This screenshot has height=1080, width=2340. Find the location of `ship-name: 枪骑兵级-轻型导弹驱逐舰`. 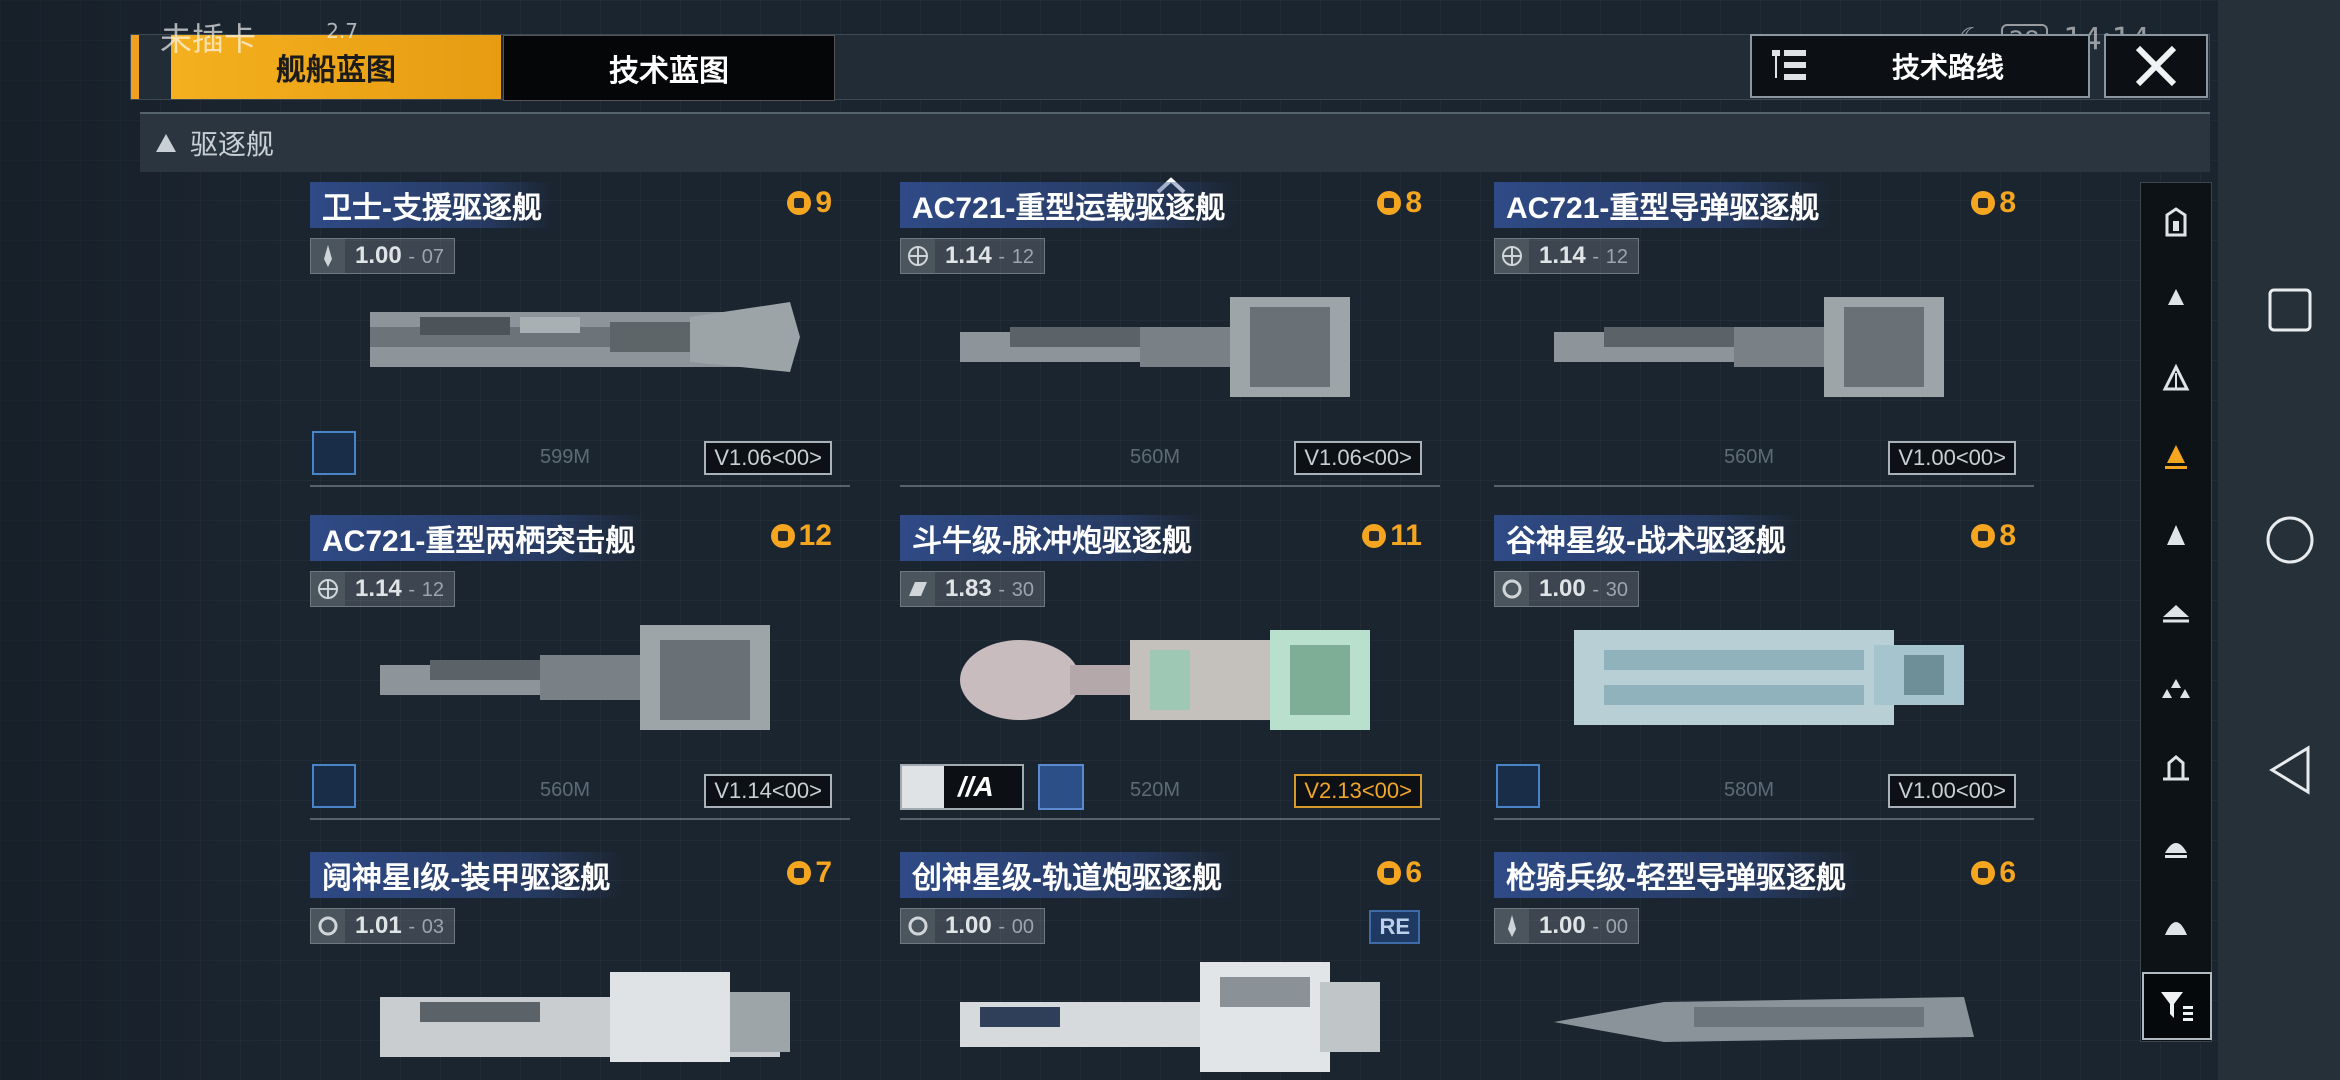

ship-name: 枪骑兵级-轻型导弹驱逐舰 is located at coordinates (1676, 875).